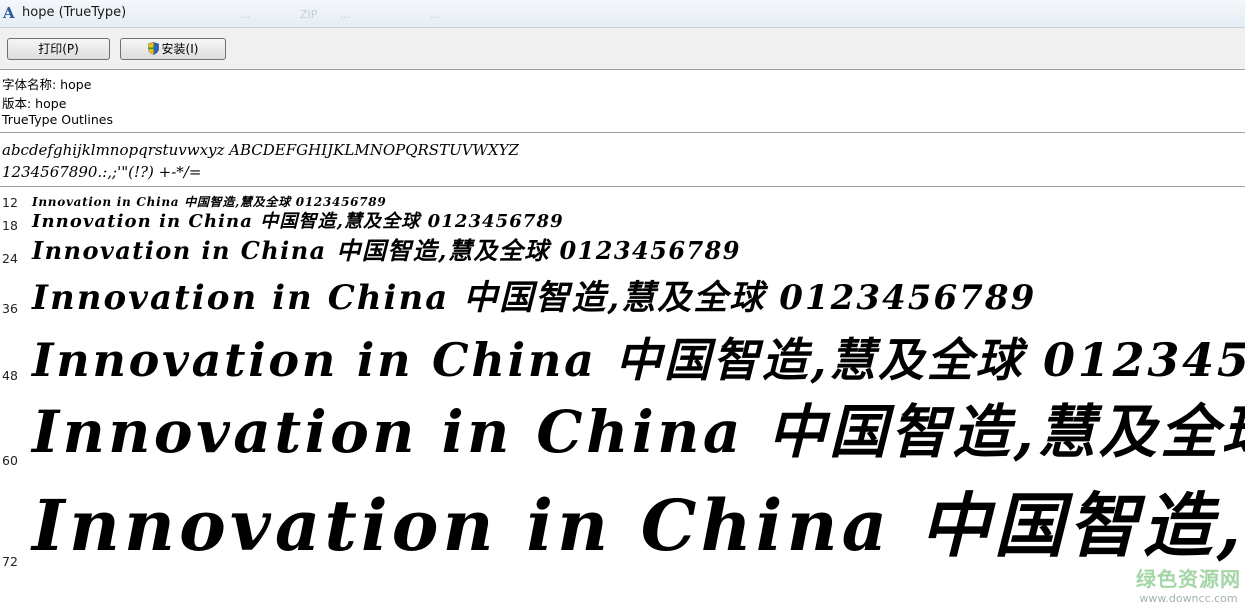  I want to click on sample-size-label: 36, so click(10, 308).